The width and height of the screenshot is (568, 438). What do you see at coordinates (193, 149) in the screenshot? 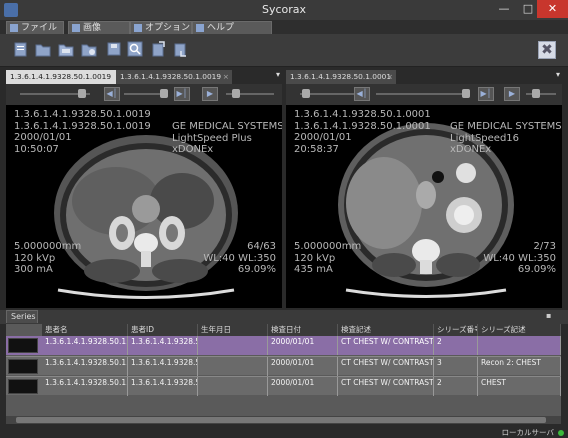
I see `institution-text: xDONEx` at bounding box center [193, 149].